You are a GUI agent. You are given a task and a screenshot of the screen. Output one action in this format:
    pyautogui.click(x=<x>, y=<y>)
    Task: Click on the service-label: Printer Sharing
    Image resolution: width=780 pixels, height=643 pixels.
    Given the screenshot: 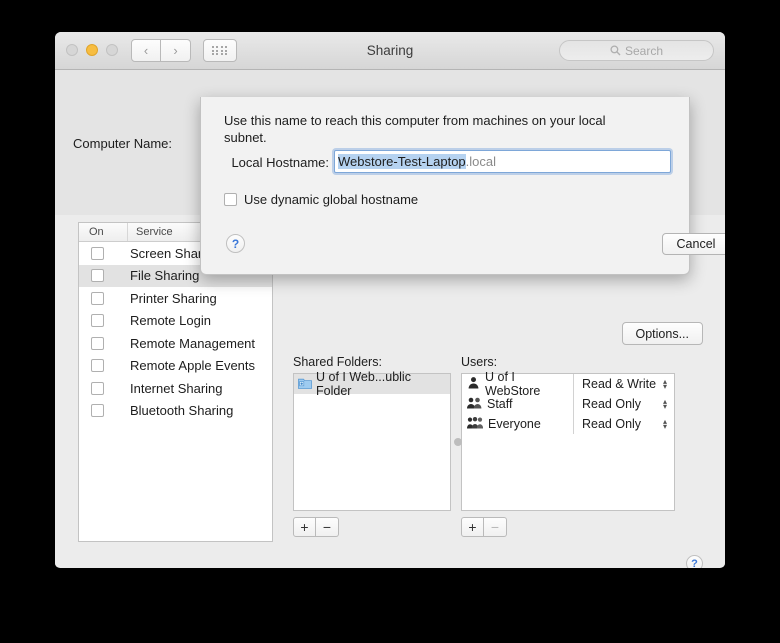 What is the action you would take?
    pyautogui.click(x=173, y=298)
    